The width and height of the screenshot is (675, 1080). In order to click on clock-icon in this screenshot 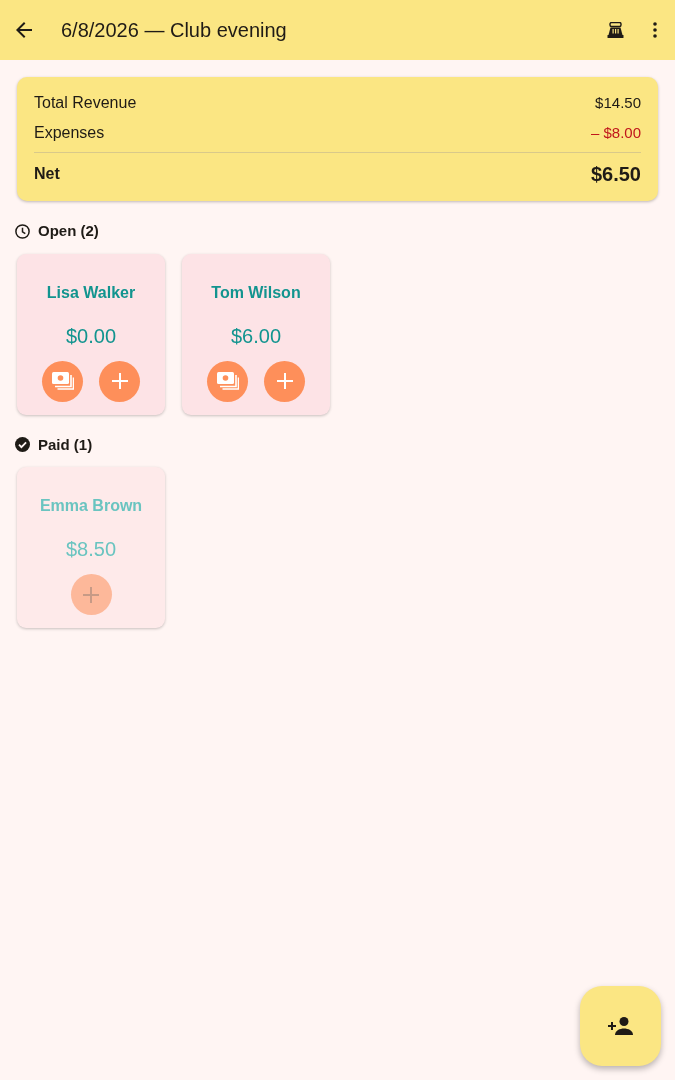, I will do `click(22, 231)`.